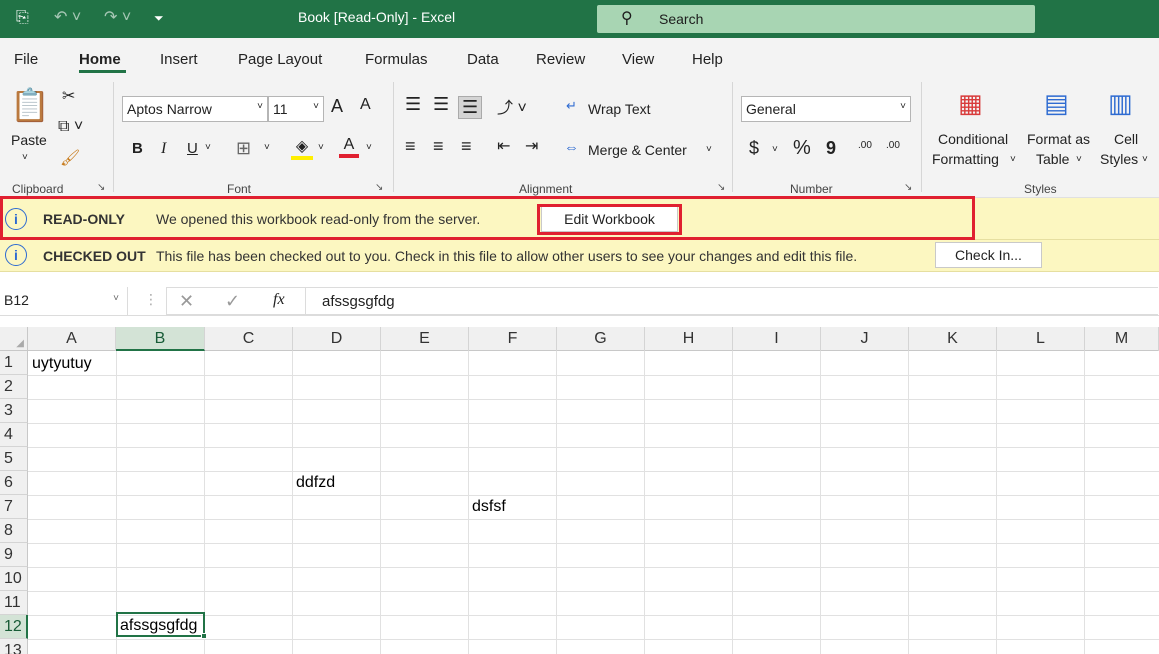  What do you see at coordinates (831, 148) in the screenshot?
I see `comma-button: 9` at bounding box center [831, 148].